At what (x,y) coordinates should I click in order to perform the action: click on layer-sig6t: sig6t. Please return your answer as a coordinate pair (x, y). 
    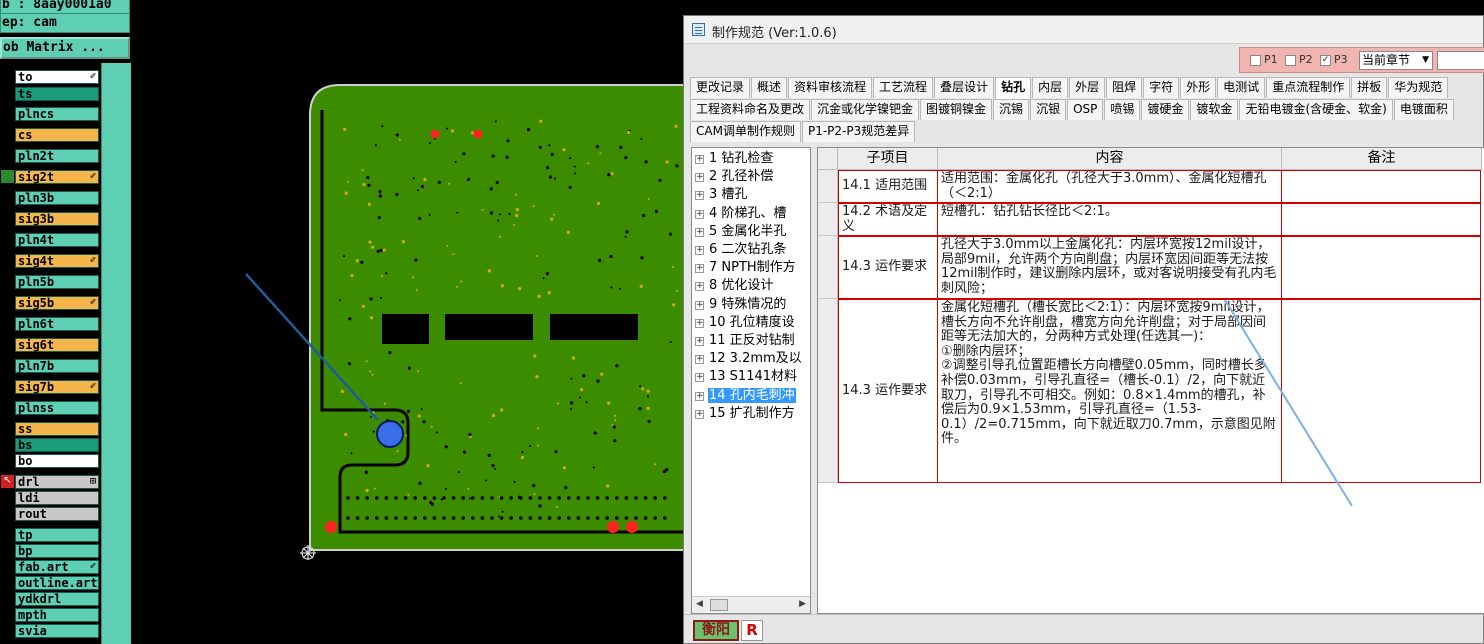
    Looking at the image, I should click on (57, 345).